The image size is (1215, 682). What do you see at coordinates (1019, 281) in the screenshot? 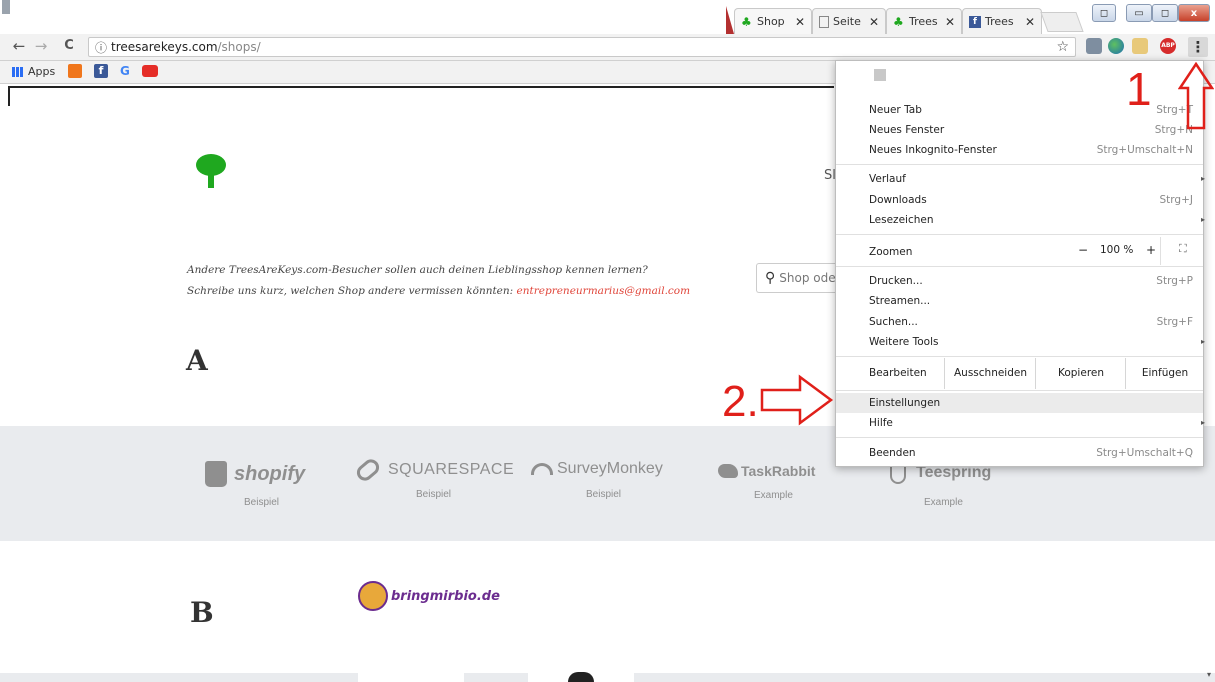
I see `menu-item-print: Drucken... Strg+P` at bounding box center [1019, 281].